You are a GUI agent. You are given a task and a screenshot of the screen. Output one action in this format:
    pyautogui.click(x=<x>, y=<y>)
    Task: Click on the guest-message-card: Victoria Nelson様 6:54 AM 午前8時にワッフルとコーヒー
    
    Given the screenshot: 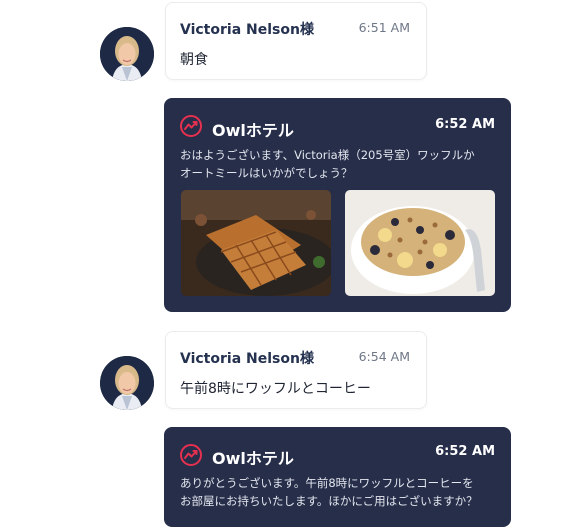 What is the action you would take?
    pyautogui.click(x=296, y=370)
    